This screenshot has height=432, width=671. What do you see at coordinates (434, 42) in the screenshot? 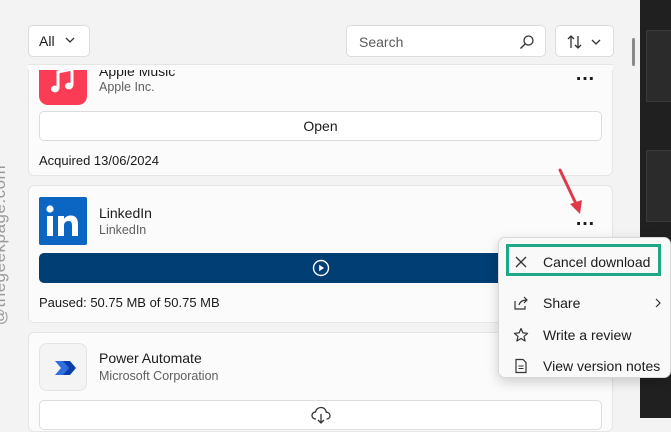
I see `search-input` at bounding box center [434, 42].